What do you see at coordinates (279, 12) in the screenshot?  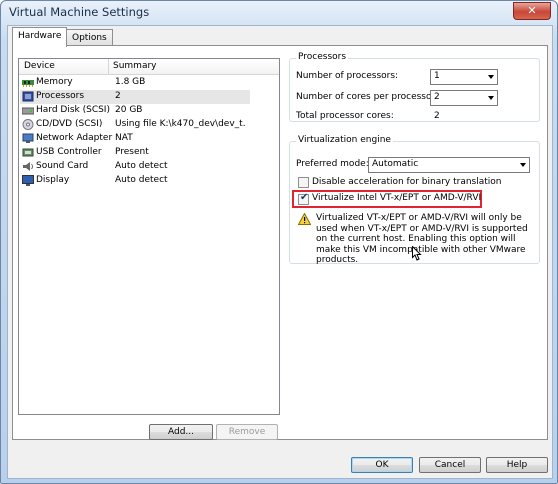 I see `title-bar: Virtual Machine Settings ✕` at bounding box center [279, 12].